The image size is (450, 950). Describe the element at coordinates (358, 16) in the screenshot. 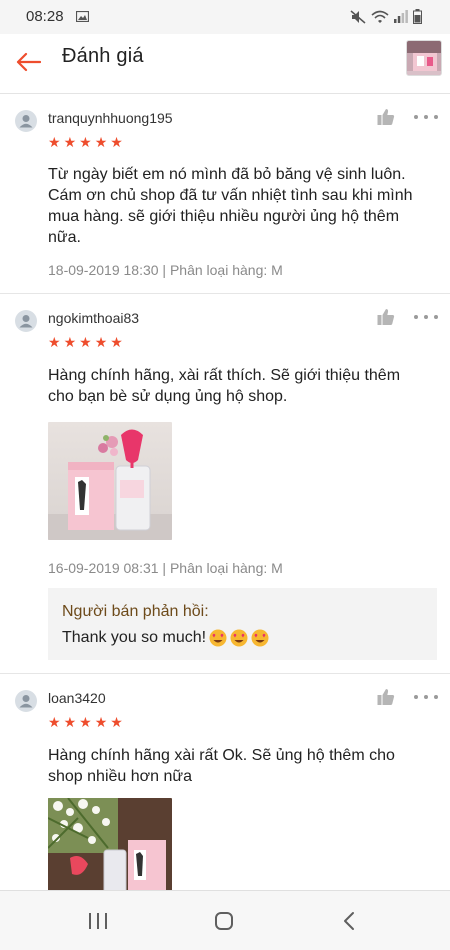

I see `mute-icon` at that location.